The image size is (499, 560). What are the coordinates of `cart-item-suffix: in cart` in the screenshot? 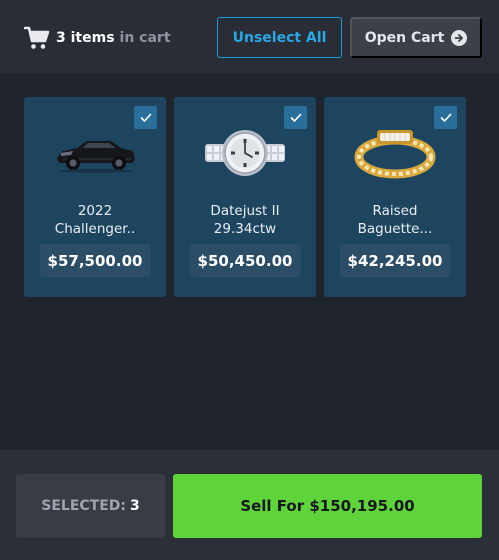 It's located at (145, 38).